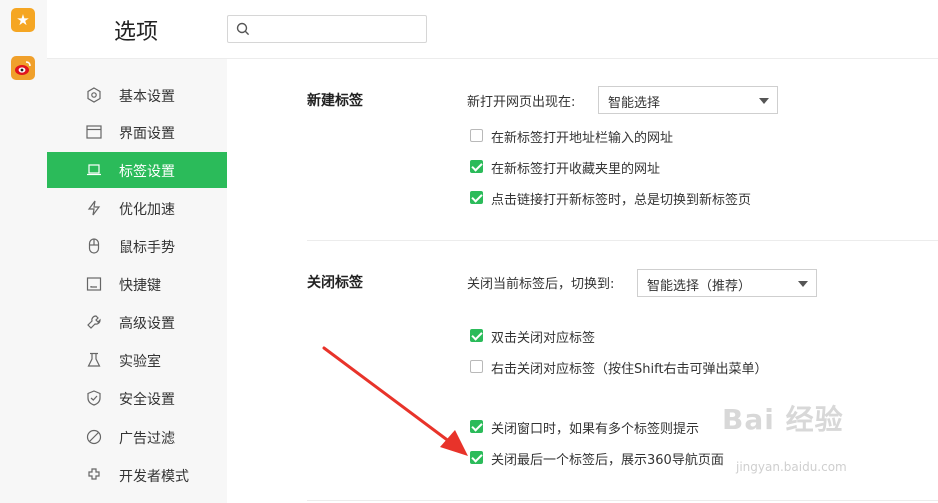 This screenshot has width=938, height=503. I want to click on watermark-url: jingyan.baidu.com, so click(791, 467).